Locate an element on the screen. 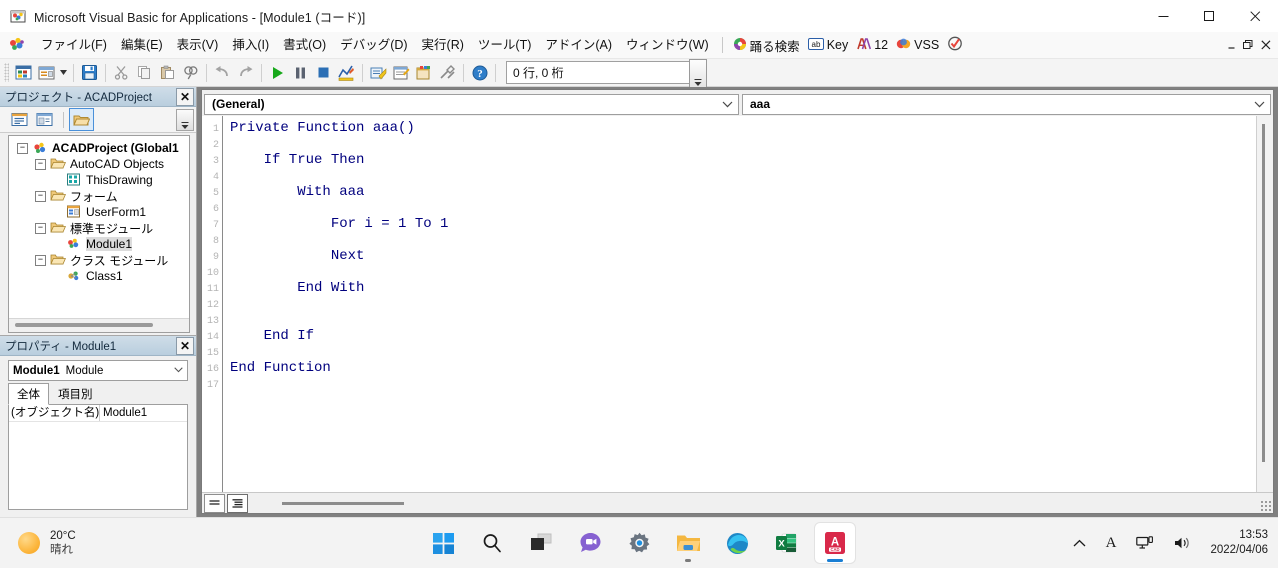 The width and height of the screenshot is (1278, 568). resize-grip is located at coordinates (1265, 505).